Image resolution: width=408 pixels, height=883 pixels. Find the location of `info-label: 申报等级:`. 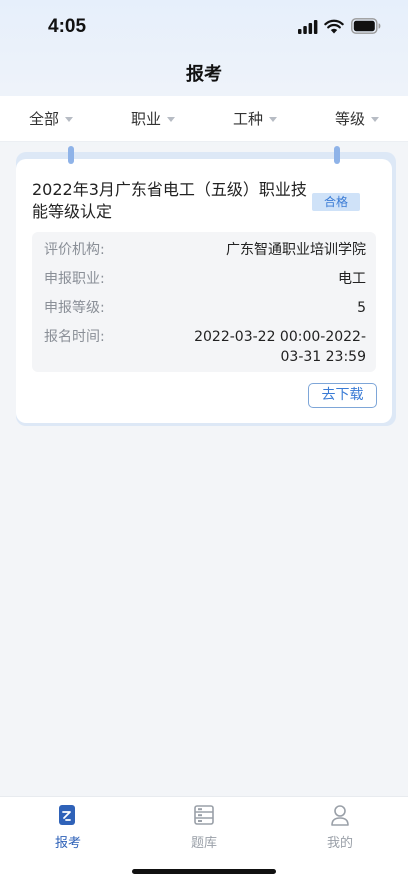

info-label: 申报等级: is located at coordinates (74, 308).